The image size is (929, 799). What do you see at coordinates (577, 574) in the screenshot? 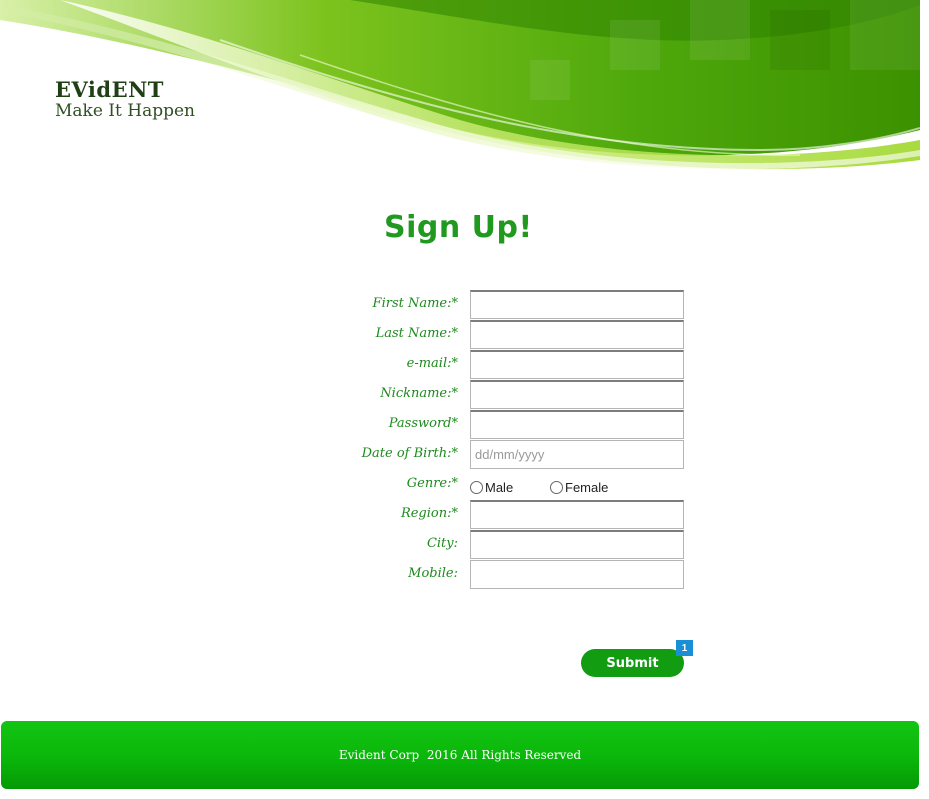
I see `mobile-input` at bounding box center [577, 574].